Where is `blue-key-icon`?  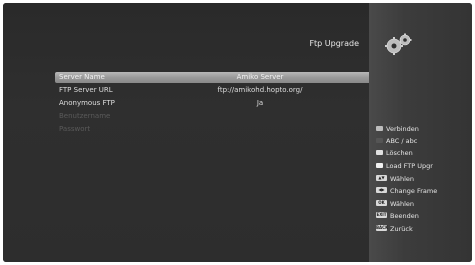 blue-key-icon is located at coordinates (379, 165).